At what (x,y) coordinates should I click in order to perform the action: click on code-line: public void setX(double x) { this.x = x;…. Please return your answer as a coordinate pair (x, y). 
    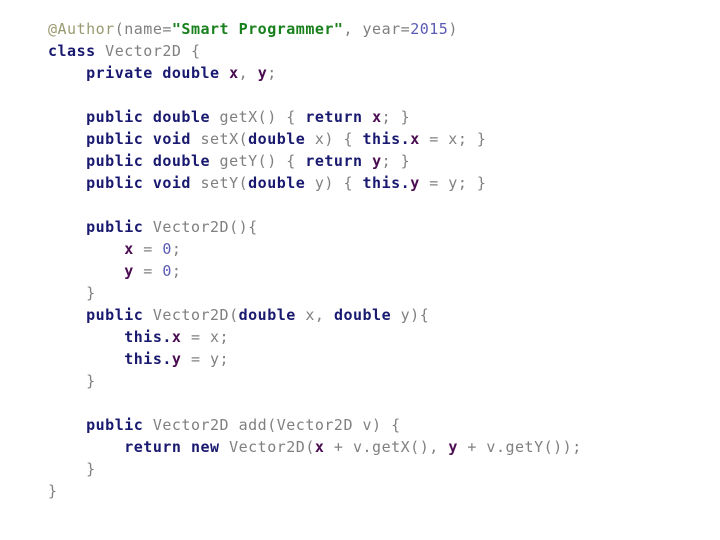
    Looking at the image, I should click on (380, 139).